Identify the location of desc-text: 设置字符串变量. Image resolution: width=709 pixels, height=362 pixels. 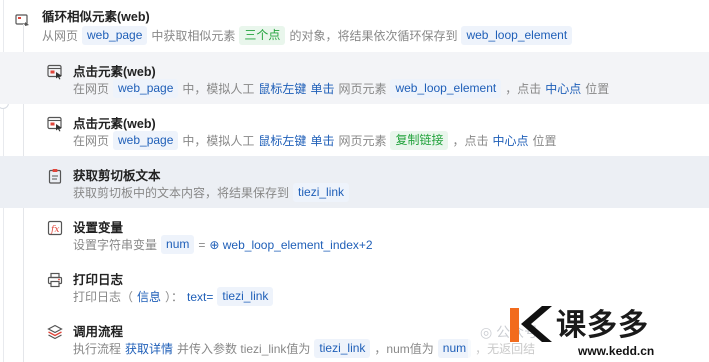
(115, 245).